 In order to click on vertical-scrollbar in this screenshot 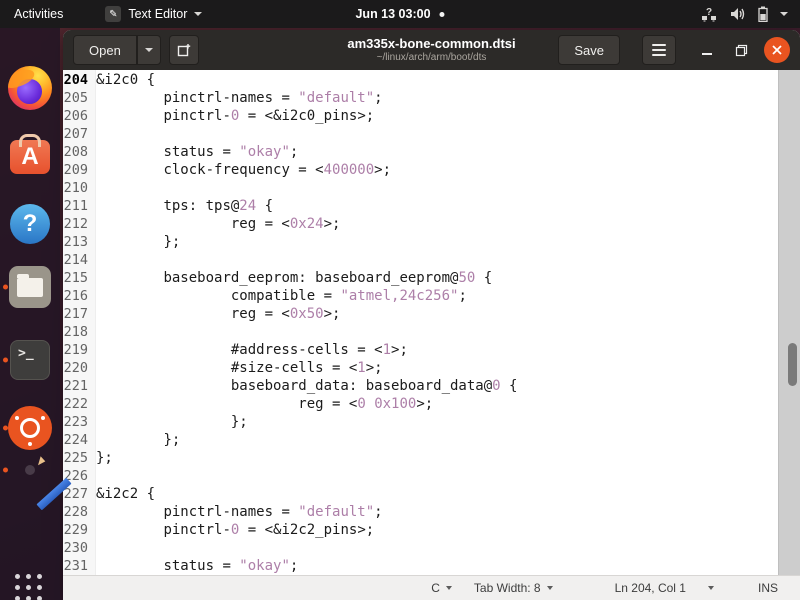, I will do `click(789, 322)`.